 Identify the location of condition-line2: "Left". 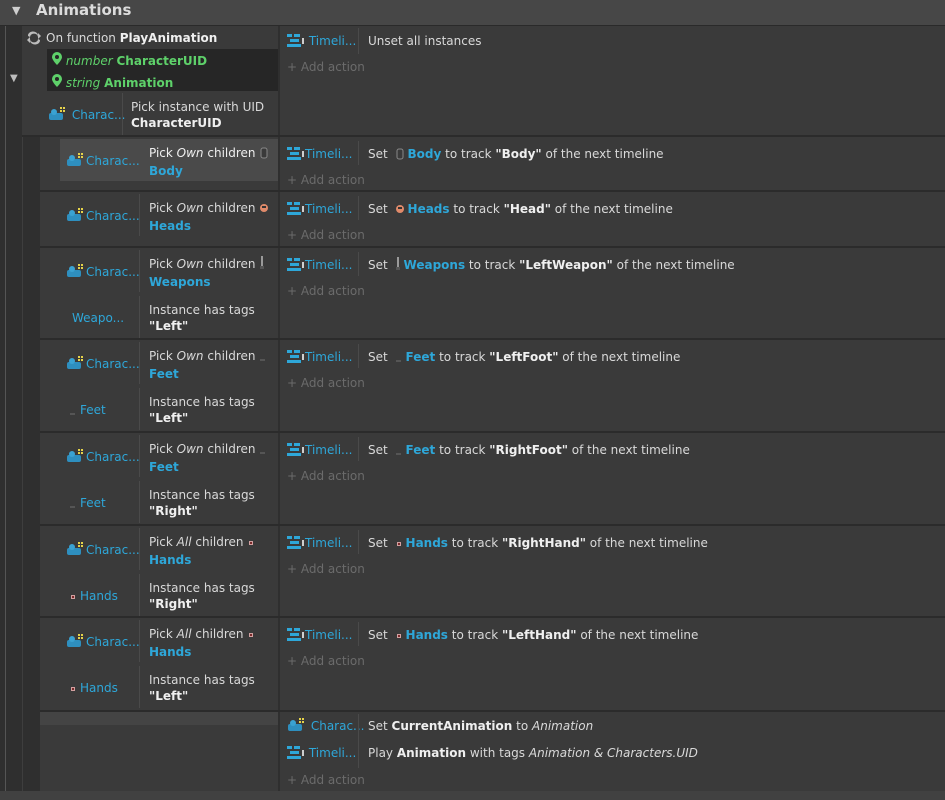
(169, 418).